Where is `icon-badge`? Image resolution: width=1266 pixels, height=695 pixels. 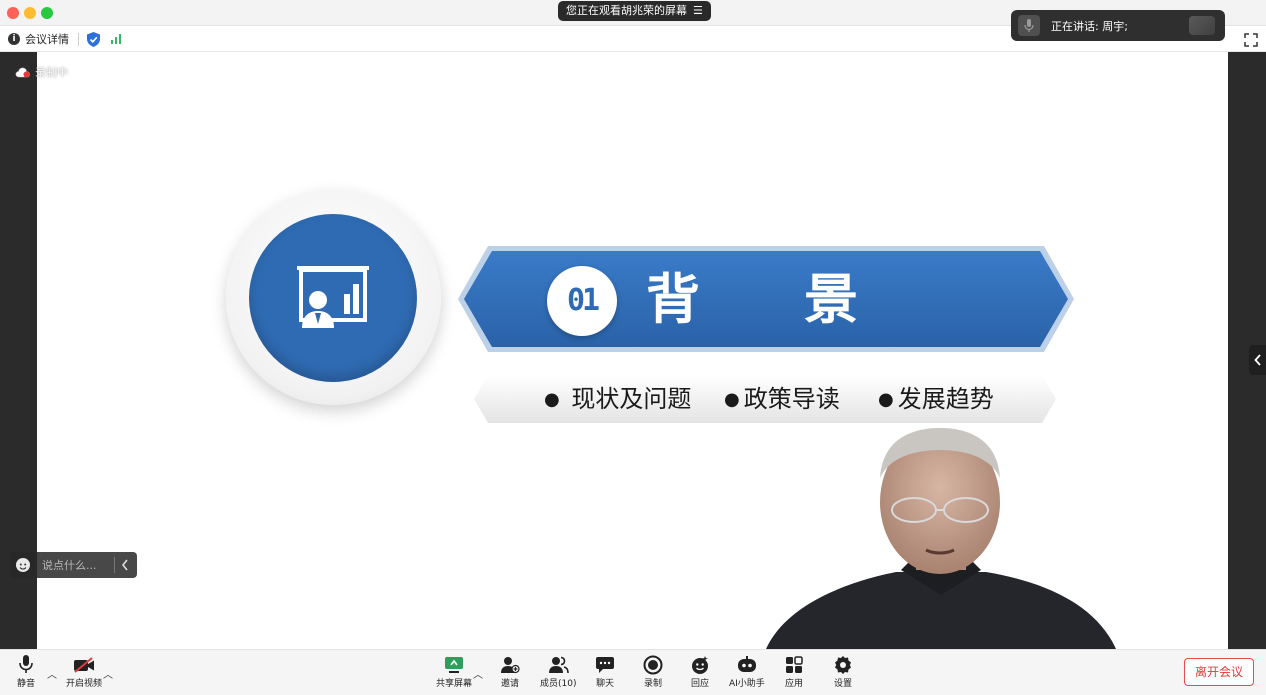 icon-badge is located at coordinates (333, 298).